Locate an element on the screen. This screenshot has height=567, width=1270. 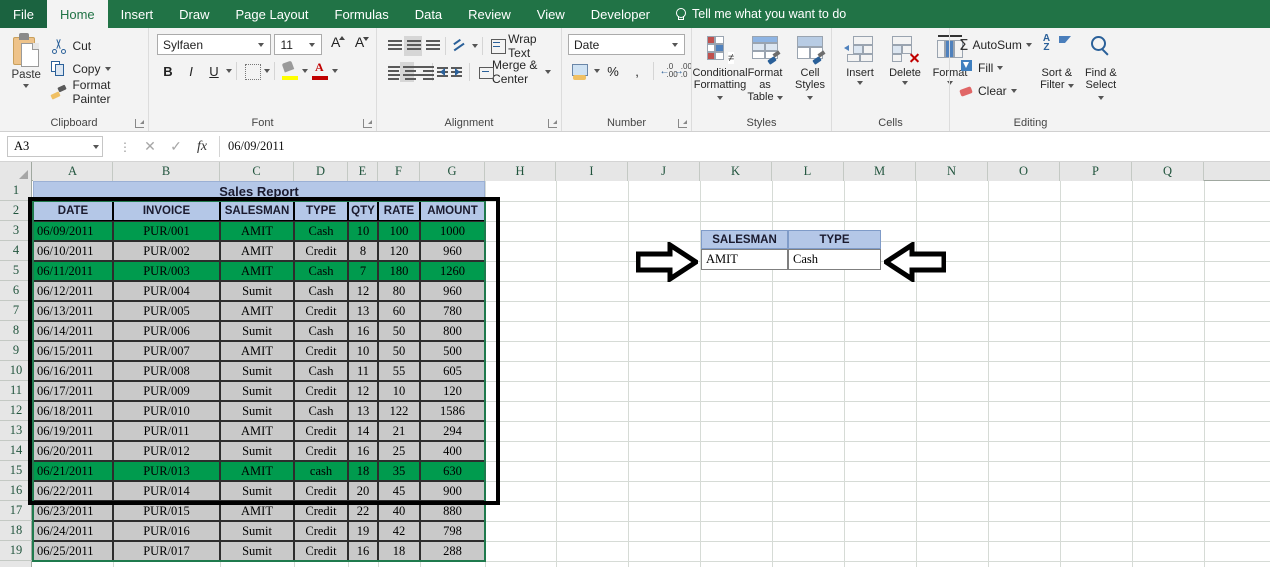
cell-type-row-12: Cash is located at coordinates (321, 411).